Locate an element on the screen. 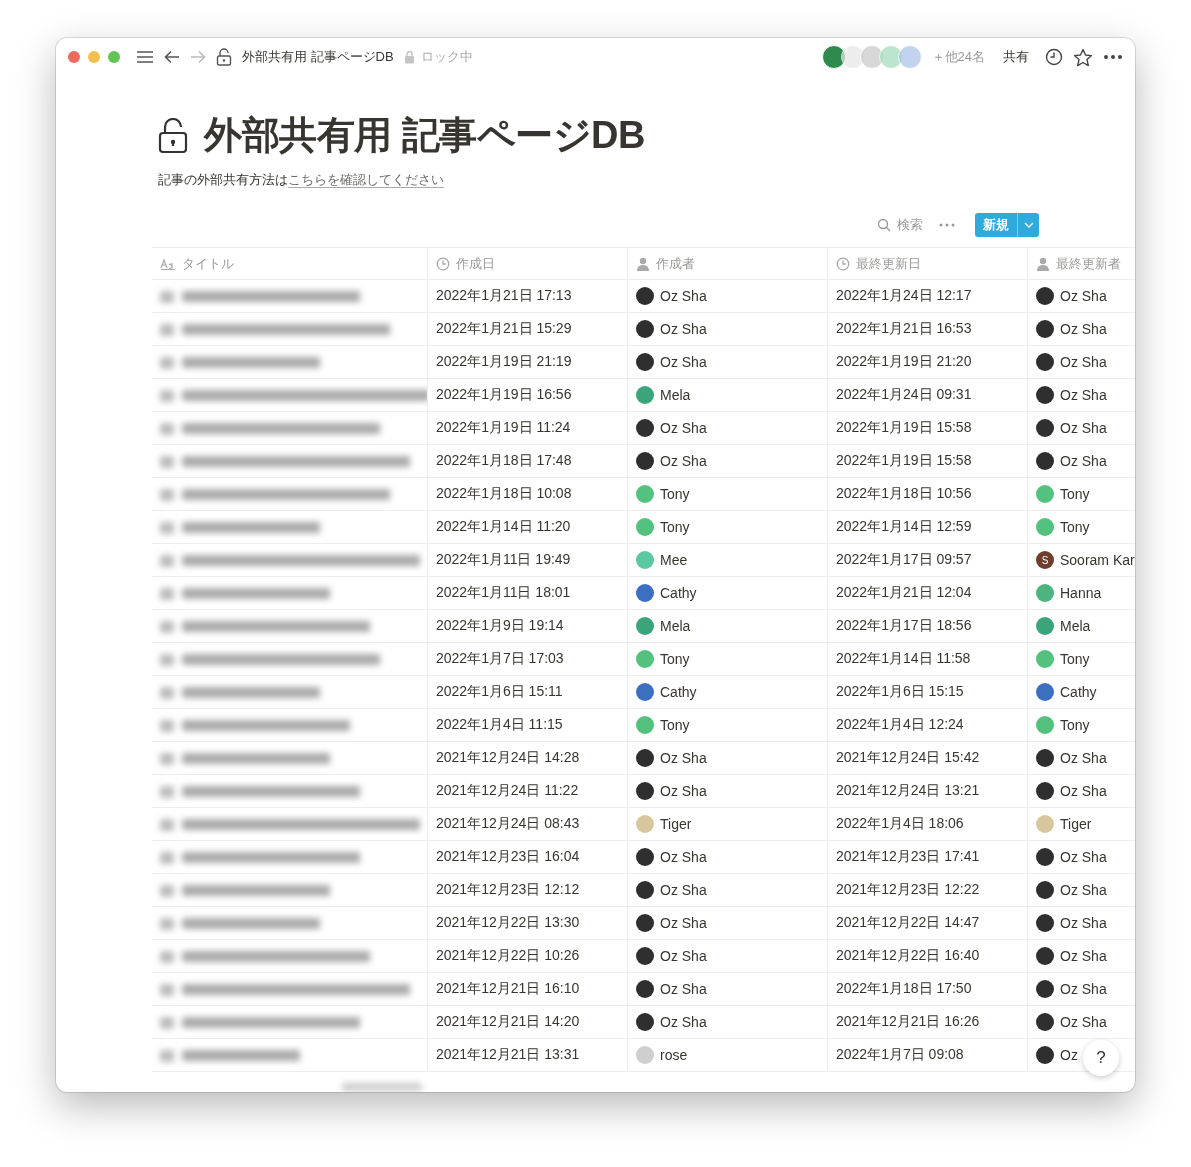 The height and width of the screenshot is (1167, 1191). page-title: 外部共有用 記事ページDB is located at coordinates (424, 135).